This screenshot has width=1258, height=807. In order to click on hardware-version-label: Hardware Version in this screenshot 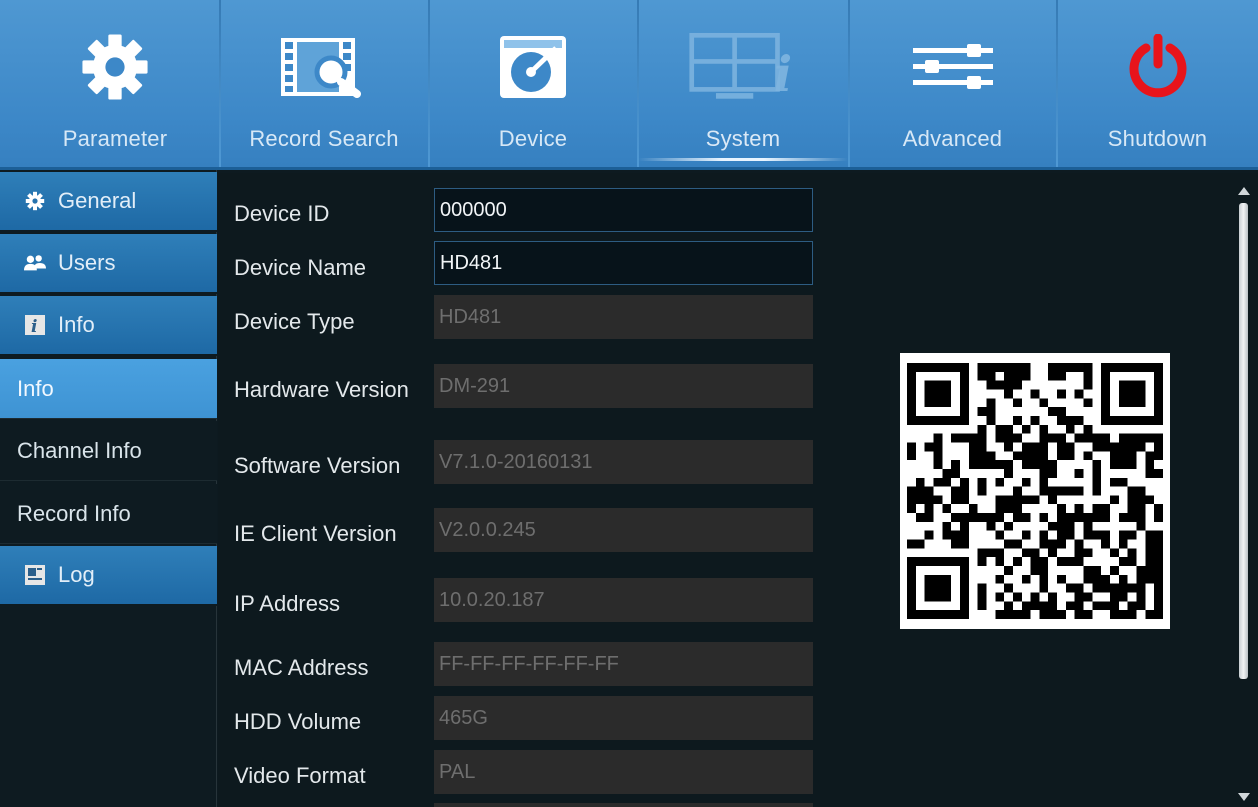, I will do `click(321, 389)`.